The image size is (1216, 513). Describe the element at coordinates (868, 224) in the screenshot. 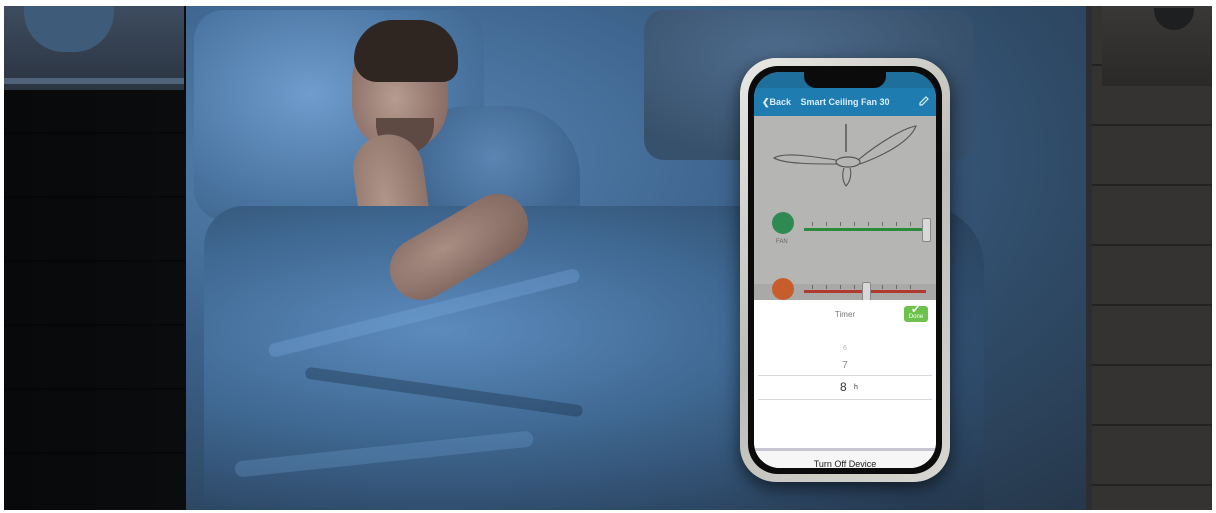

I see `fan-slider-ticks` at that location.